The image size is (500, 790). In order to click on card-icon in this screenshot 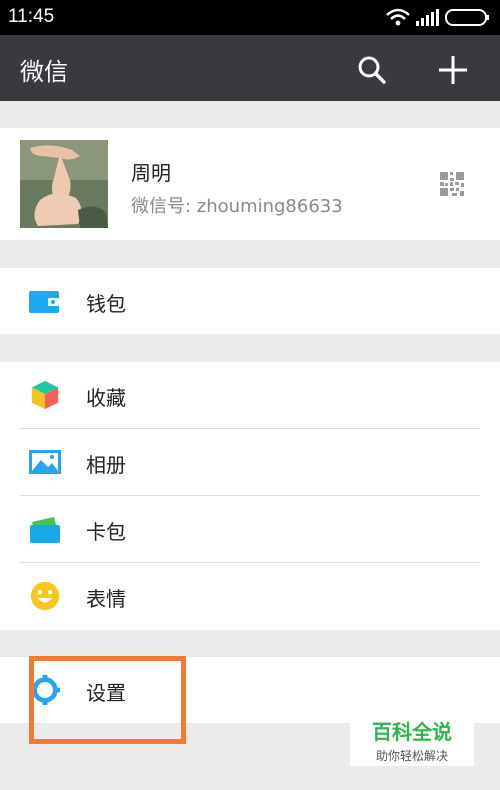, I will do `click(45, 530)`.